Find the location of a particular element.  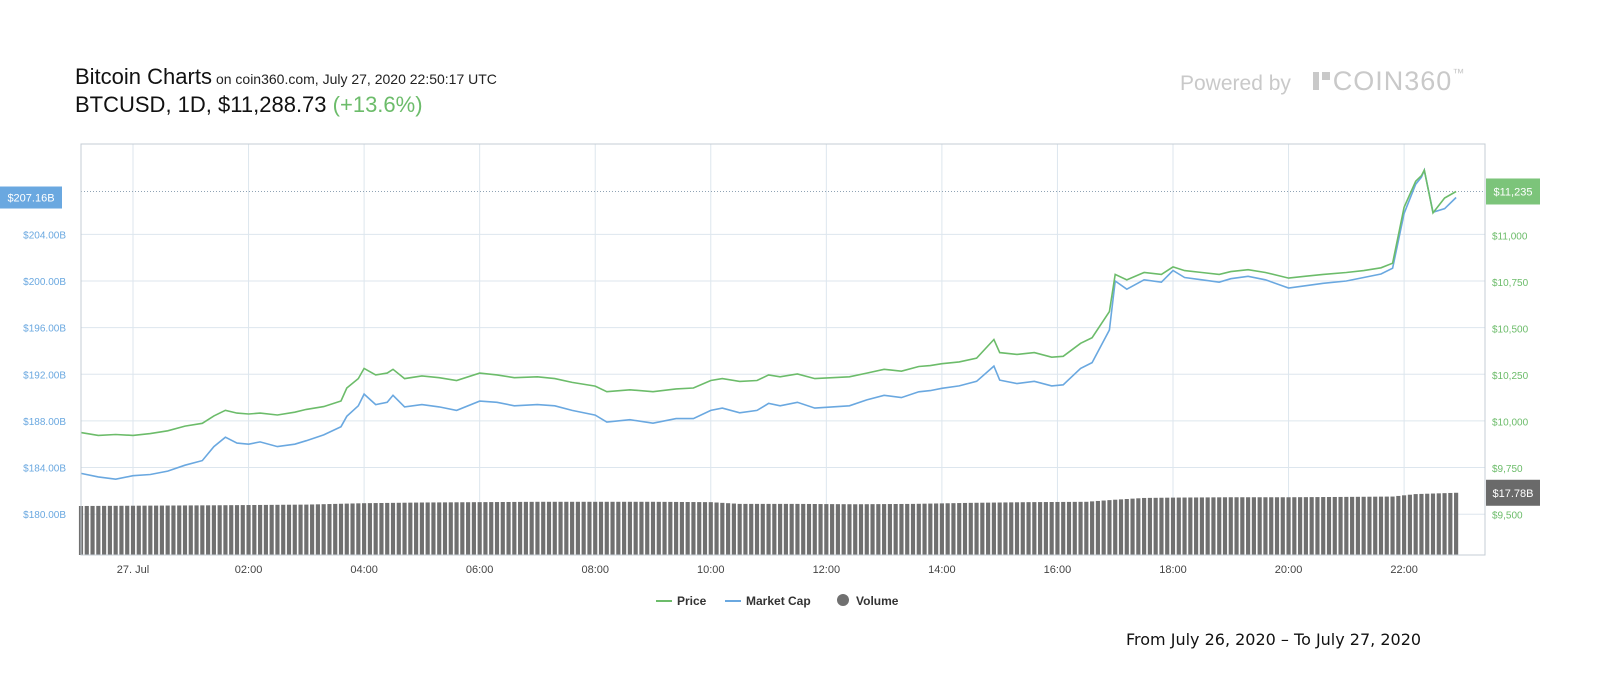

chart-legend: Price Market Cap Volume is located at coordinates (777, 601).